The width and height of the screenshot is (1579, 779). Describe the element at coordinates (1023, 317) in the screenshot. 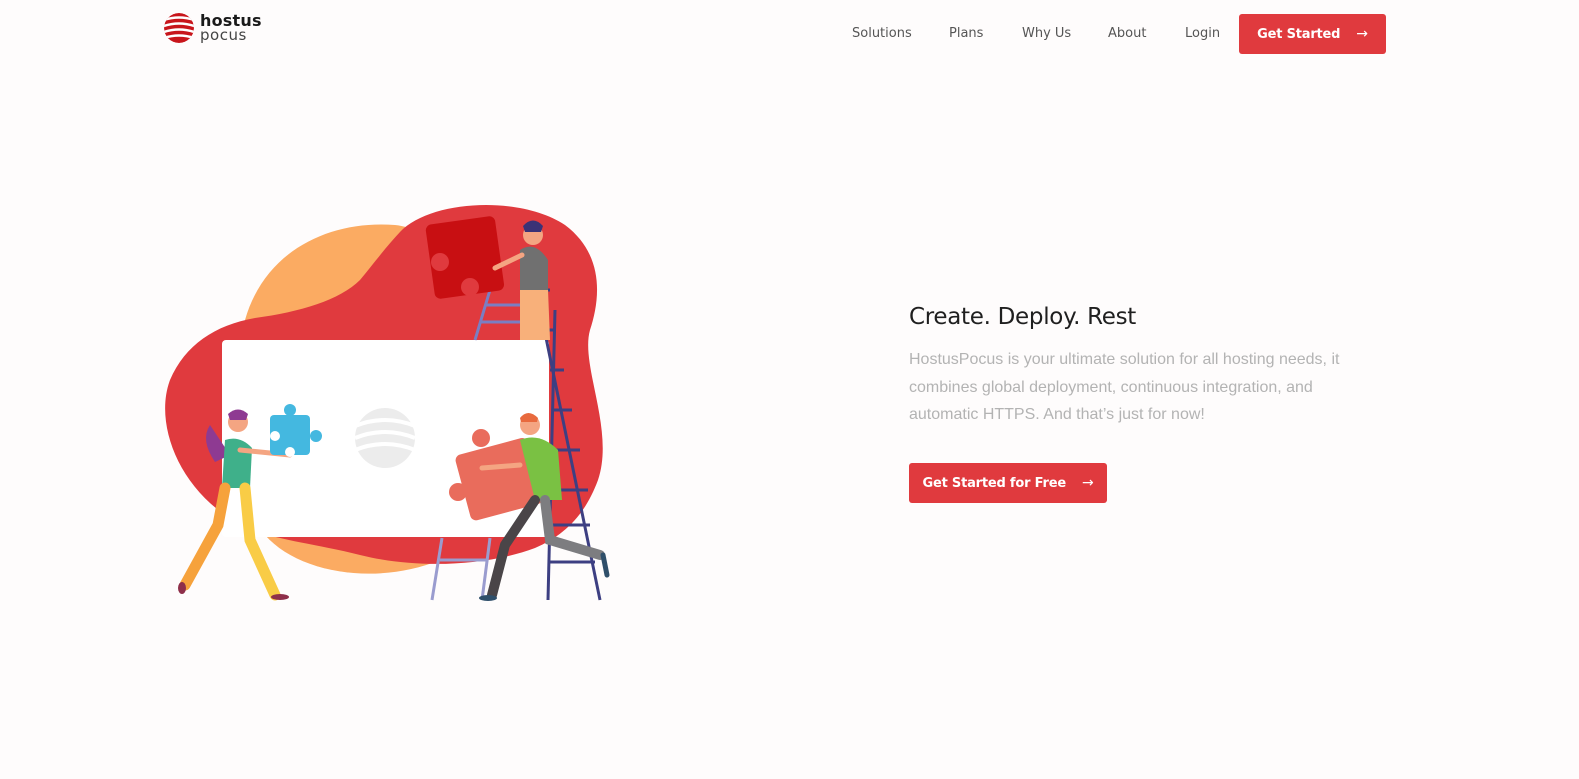

I see `hero-title: Create. Deploy. Rest` at that location.